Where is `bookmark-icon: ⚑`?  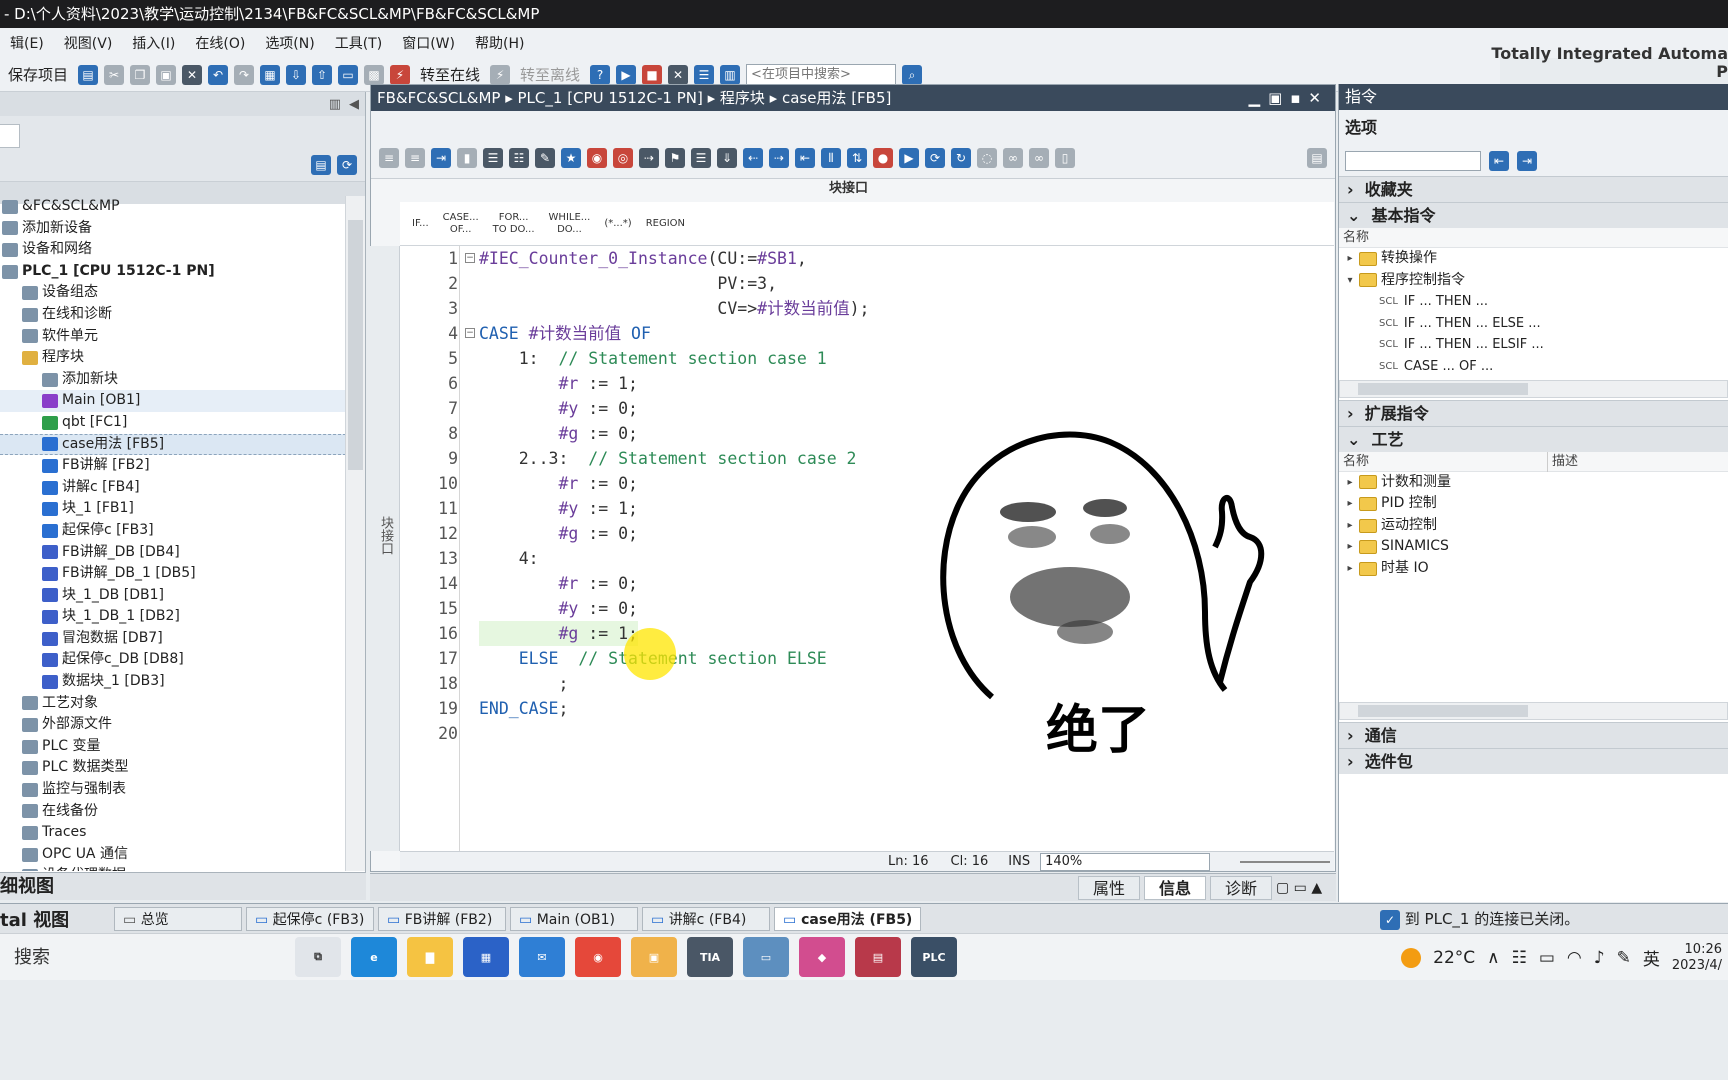 bookmark-icon: ⚑ is located at coordinates (675, 158).